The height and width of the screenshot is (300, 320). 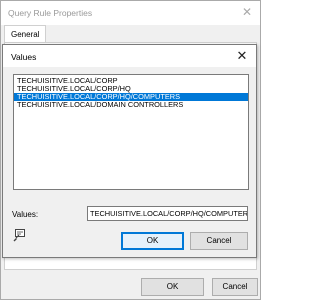 What do you see at coordinates (131, 105) in the screenshot?
I see `list-item: TECHUISITIVE.LOCAL/DOMAIN CONTROLLERS` at bounding box center [131, 105].